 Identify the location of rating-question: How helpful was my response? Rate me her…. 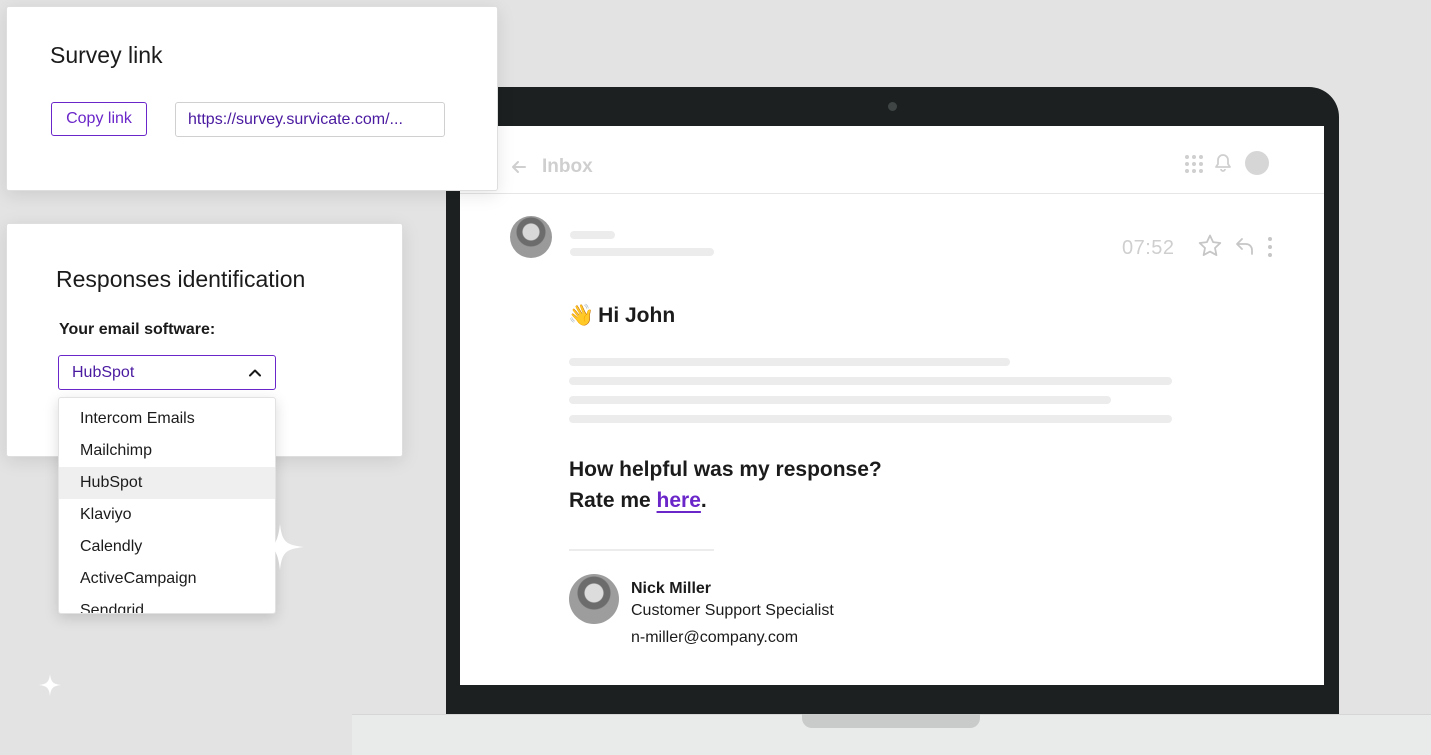
(725, 485).